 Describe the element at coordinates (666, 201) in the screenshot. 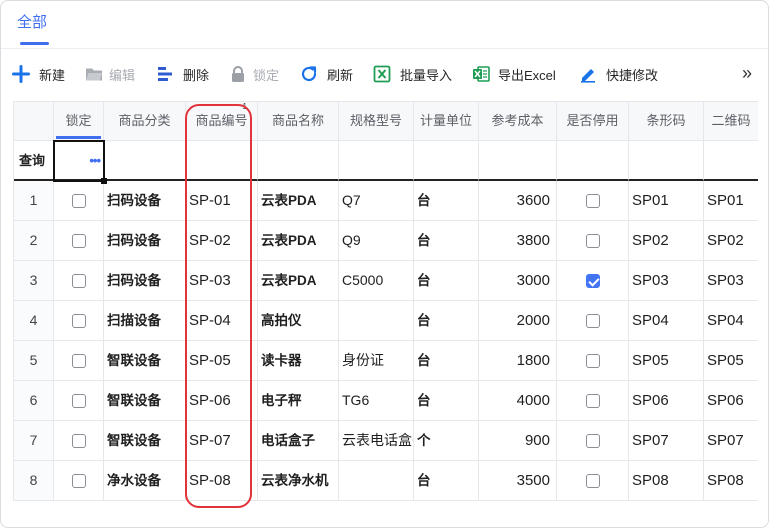

I see `barcode-cell: SP01` at that location.